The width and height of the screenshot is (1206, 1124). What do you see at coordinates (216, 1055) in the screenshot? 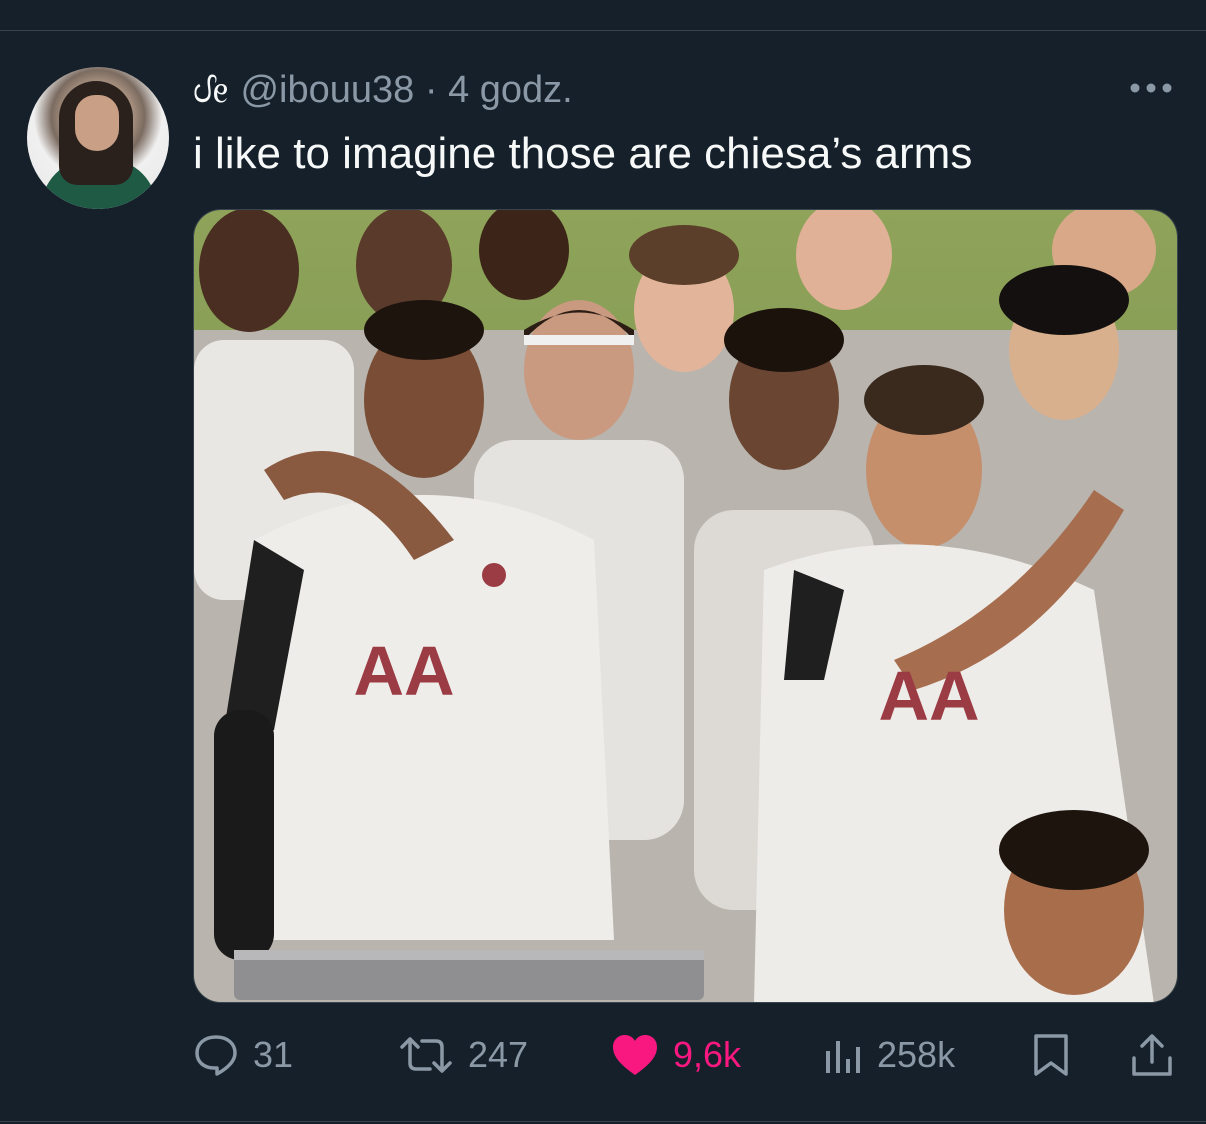
I see `reply-icon` at bounding box center [216, 1055].